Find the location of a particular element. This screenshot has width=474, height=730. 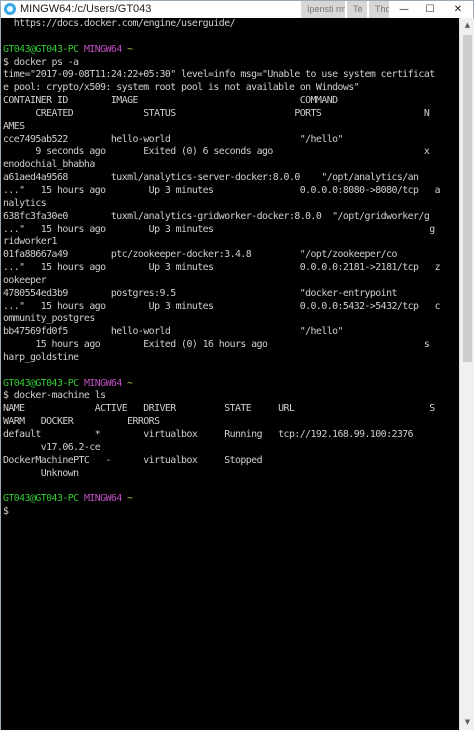

terminal-line: $ docker-machine ls is located at coordinates (54, 396).